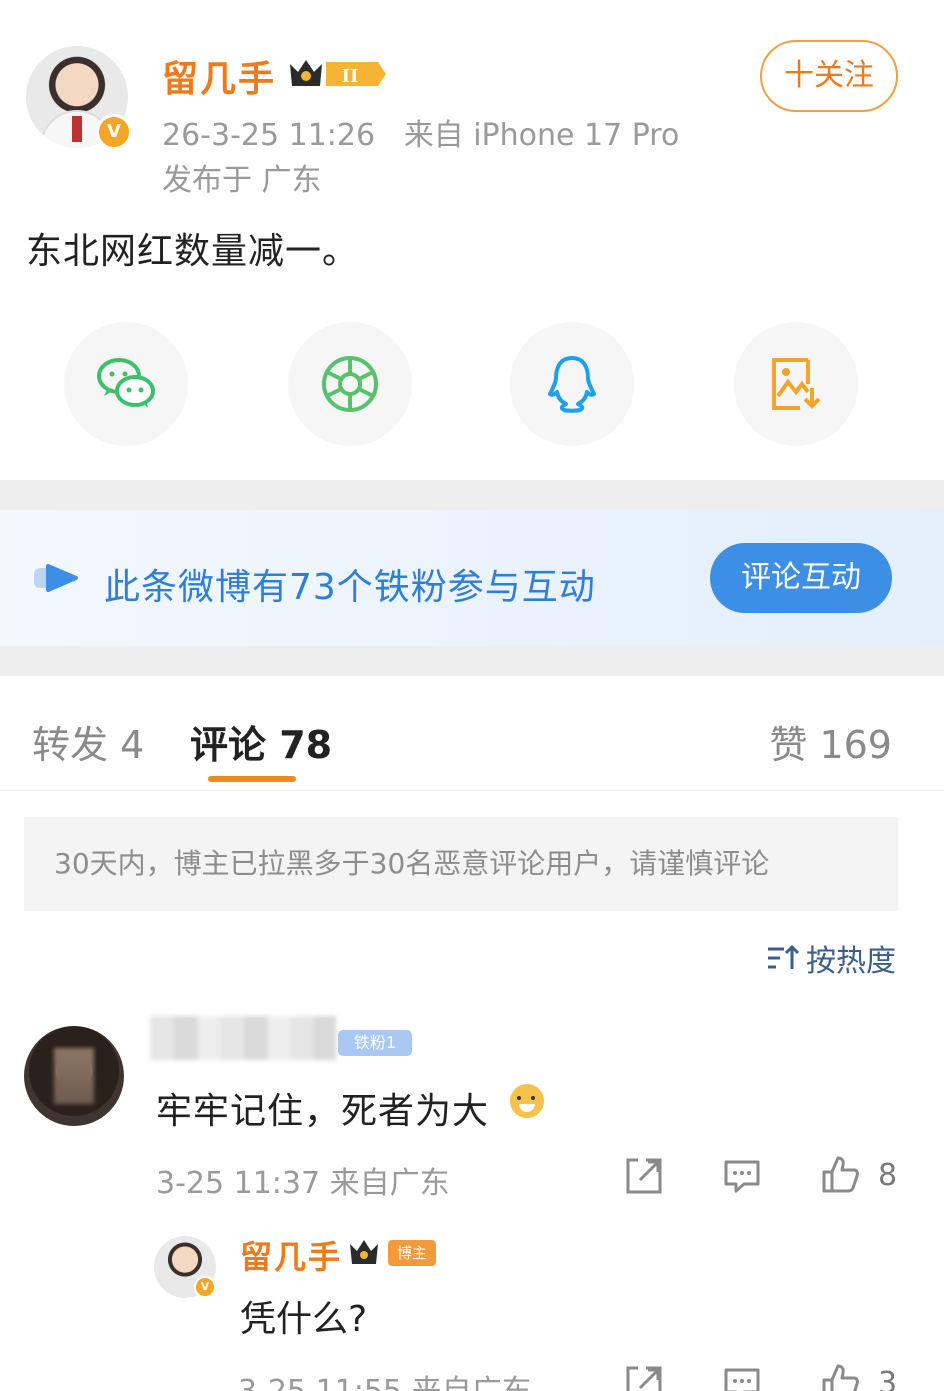 The height and width of the screenshot is (1391, 944). What do you see at coordinates (472, 733) in the screenshot?
I see `post-tabs: 转发 4 评论 78 赞 169` at bounding box center [472, 733].